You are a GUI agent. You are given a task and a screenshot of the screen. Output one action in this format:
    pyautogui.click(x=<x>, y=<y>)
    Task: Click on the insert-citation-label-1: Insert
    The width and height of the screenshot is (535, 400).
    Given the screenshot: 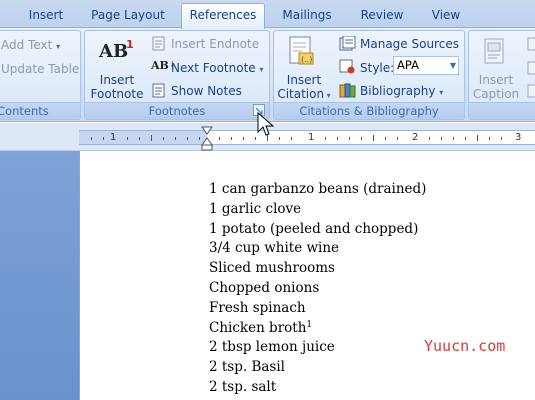 What is the action you would take?
    pyautogui.click(x=304, y=80)
    